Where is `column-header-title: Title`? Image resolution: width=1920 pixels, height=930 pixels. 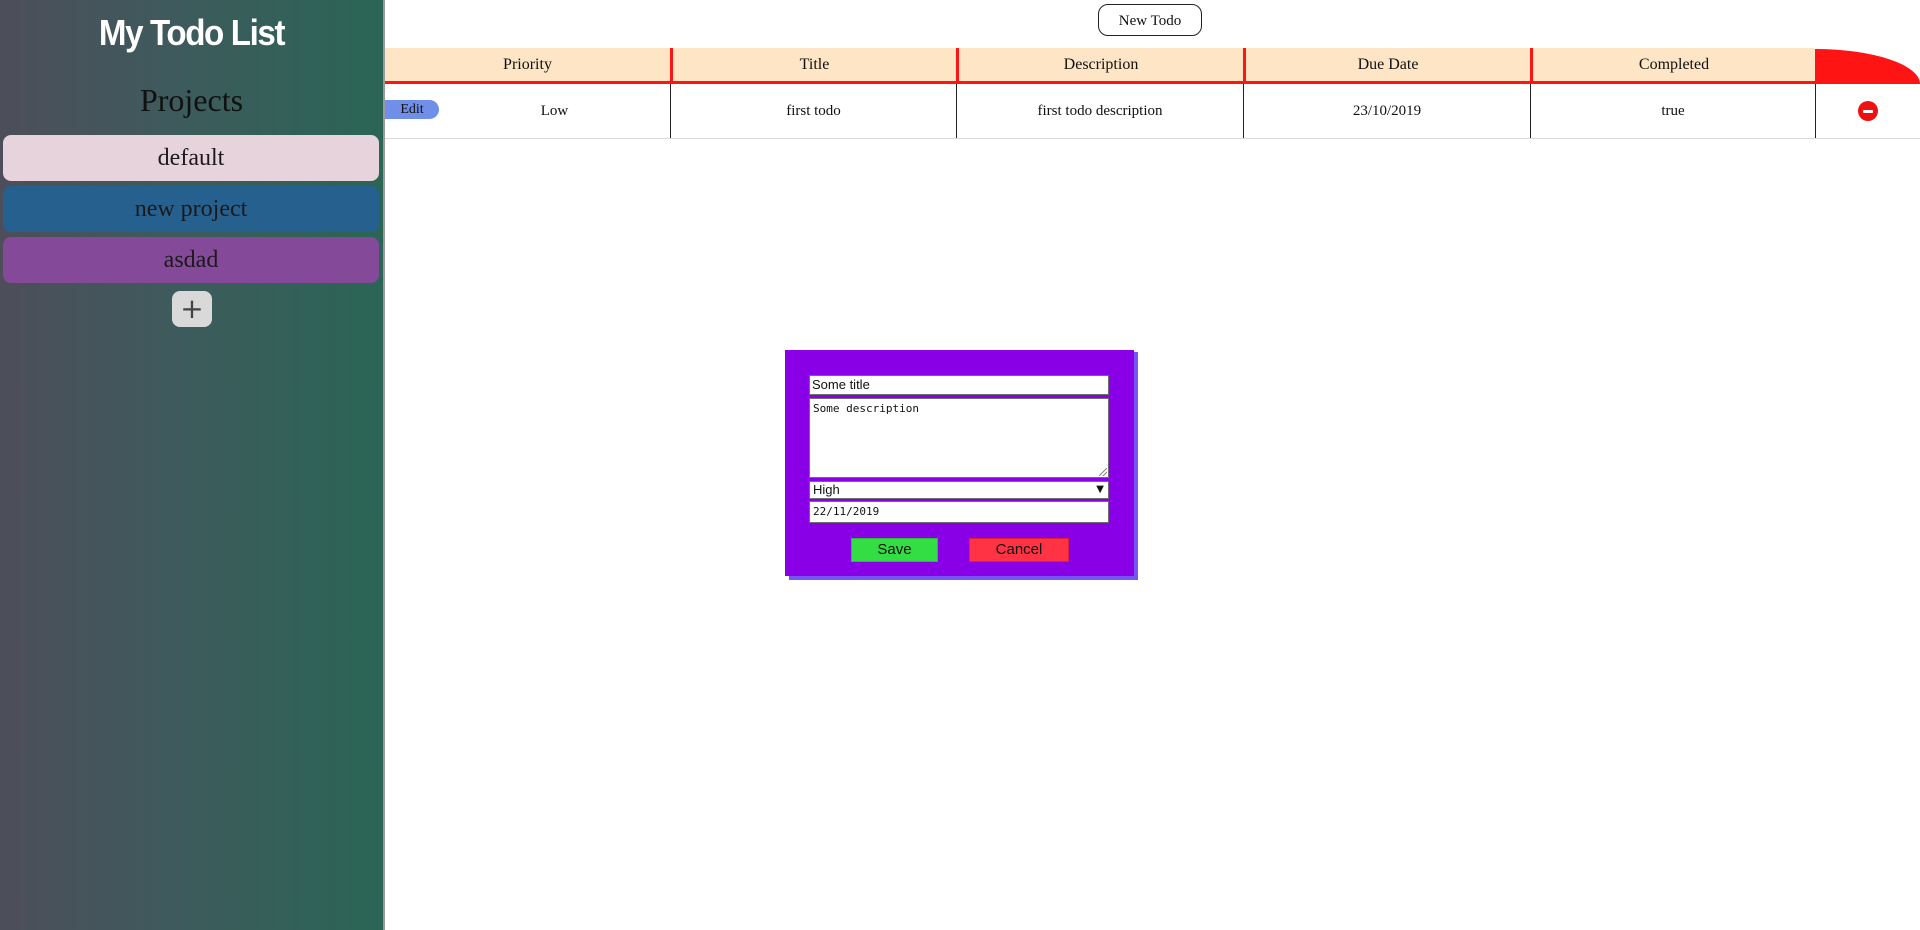
column-header-title: Title is located at coordinates (814, 64).